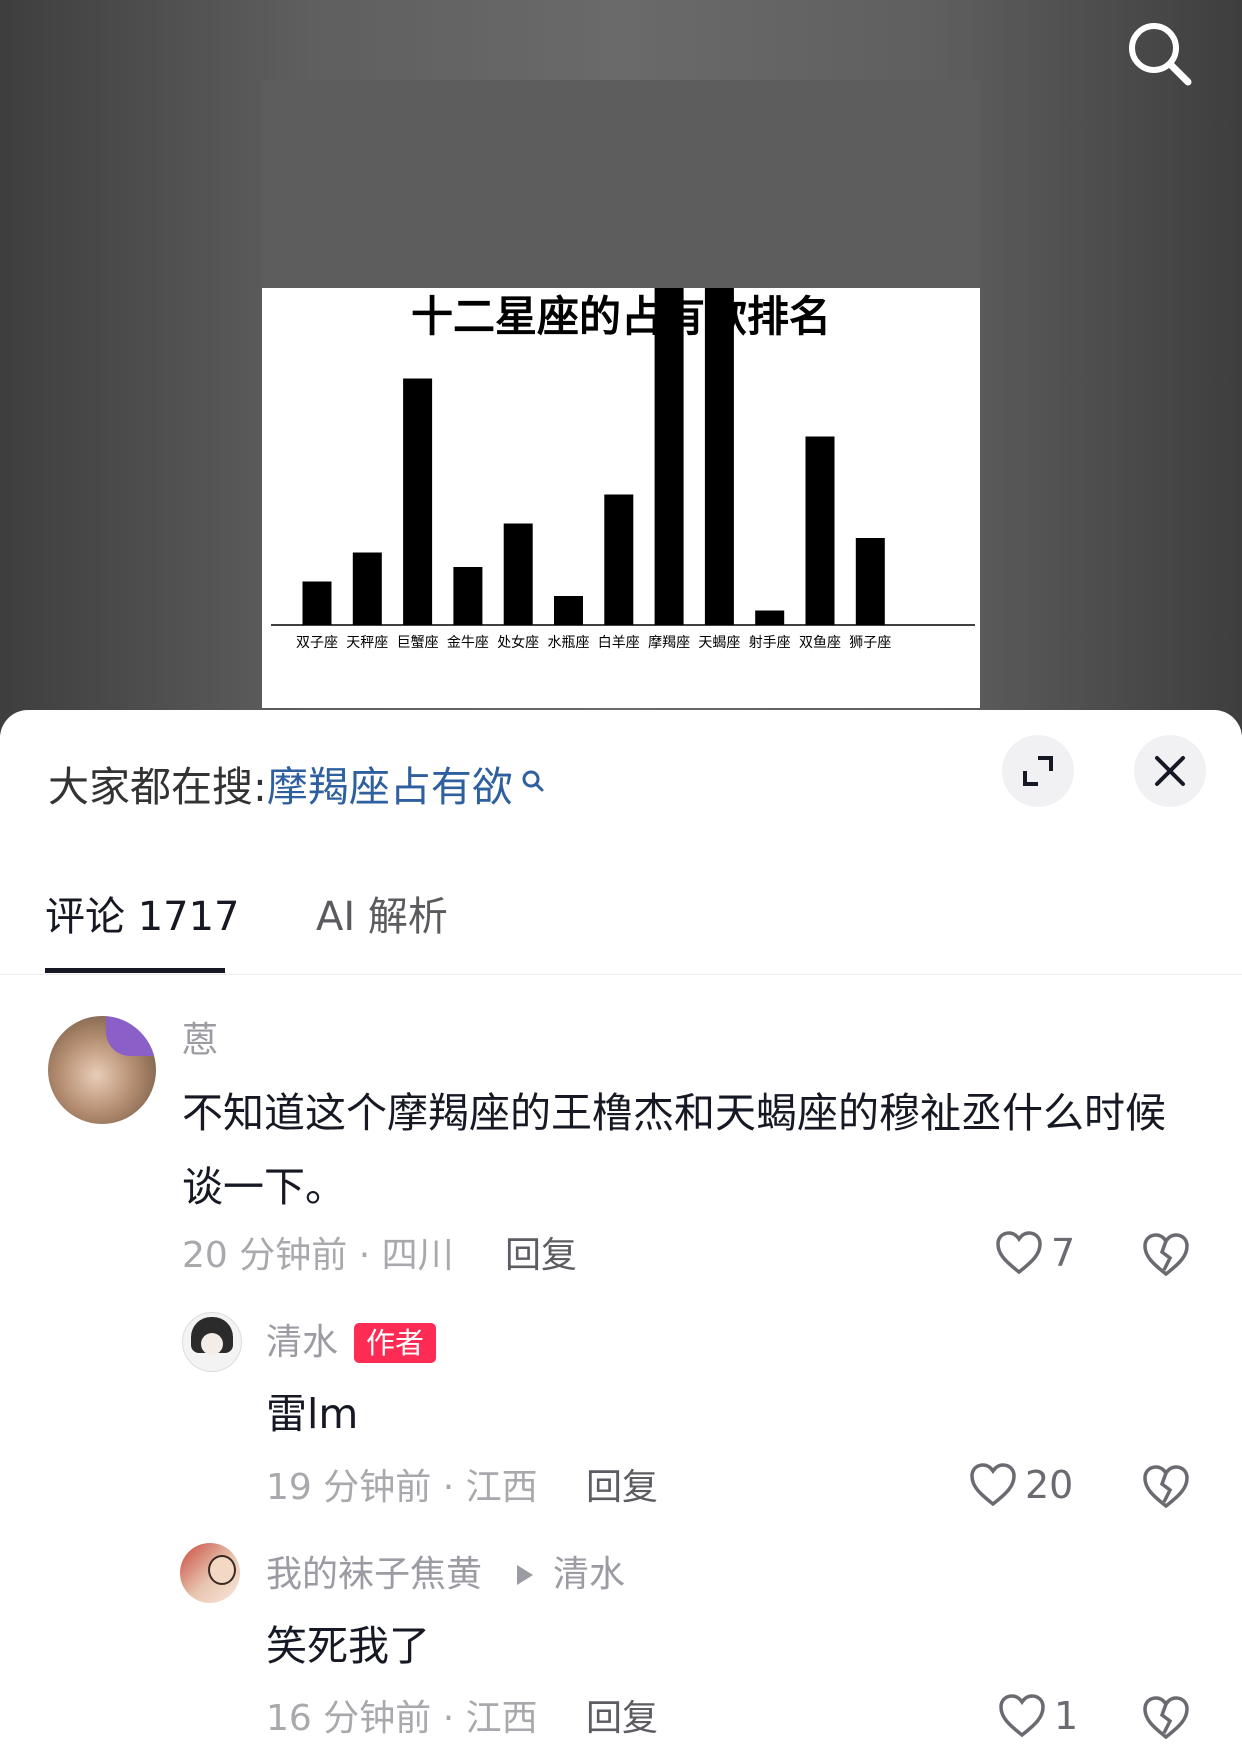  I want to click on expand-button, so click(1038, 771).